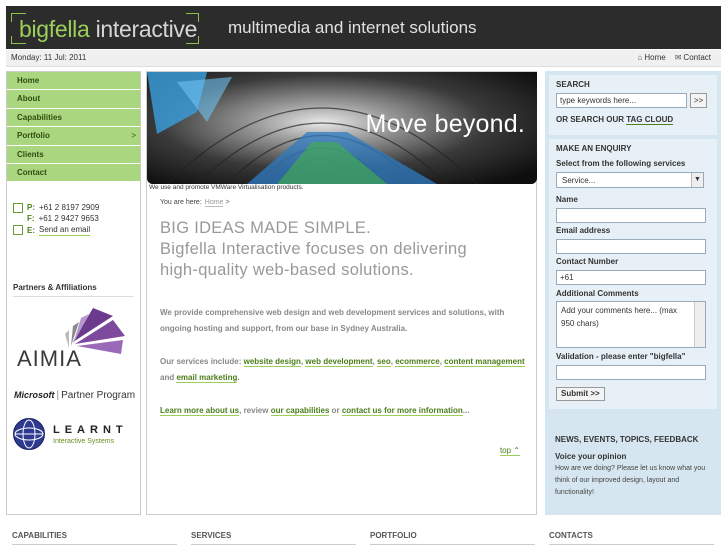 The height and width of the screenshot is (545, 727). What do you see at coordinates (200, 411) in the screenshot?
I see `learn-more-link: Learn more about us` at bounding box center [200, 411].